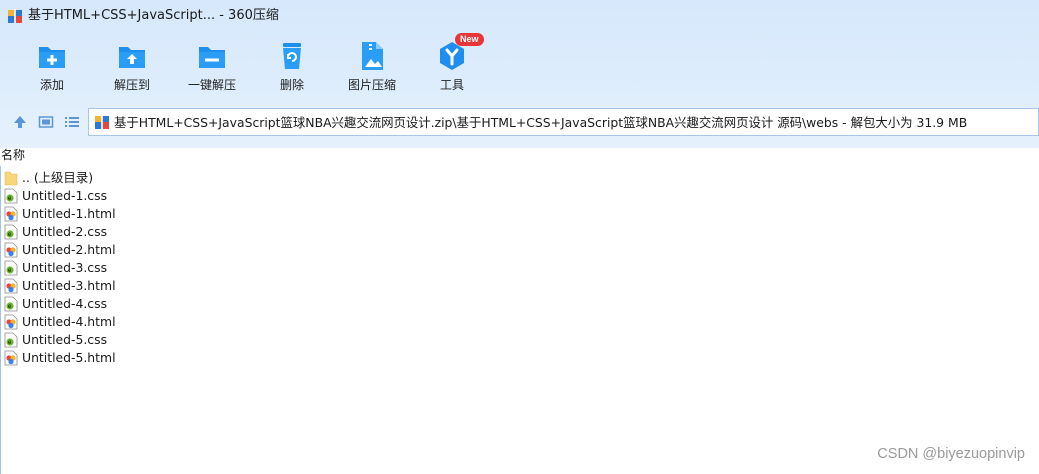 Image resolution: width=1039 pixels, height=474 pixels. What do you see at coordinates (300, 250) in the screenshot?
I see `list-item: Untitled-2.html` at bounding box center [300, 250].